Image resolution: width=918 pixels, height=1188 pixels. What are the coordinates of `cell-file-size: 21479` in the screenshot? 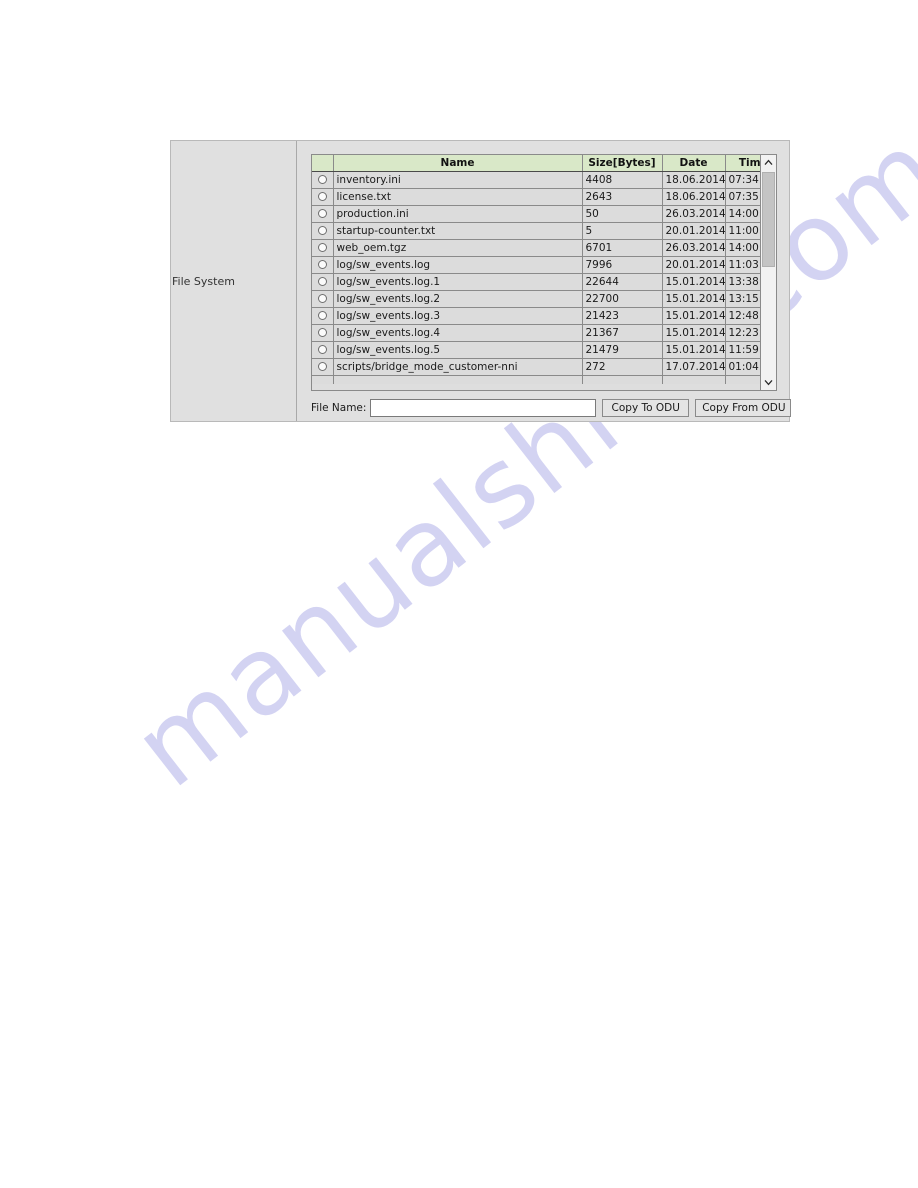 It's located at (622, 350).